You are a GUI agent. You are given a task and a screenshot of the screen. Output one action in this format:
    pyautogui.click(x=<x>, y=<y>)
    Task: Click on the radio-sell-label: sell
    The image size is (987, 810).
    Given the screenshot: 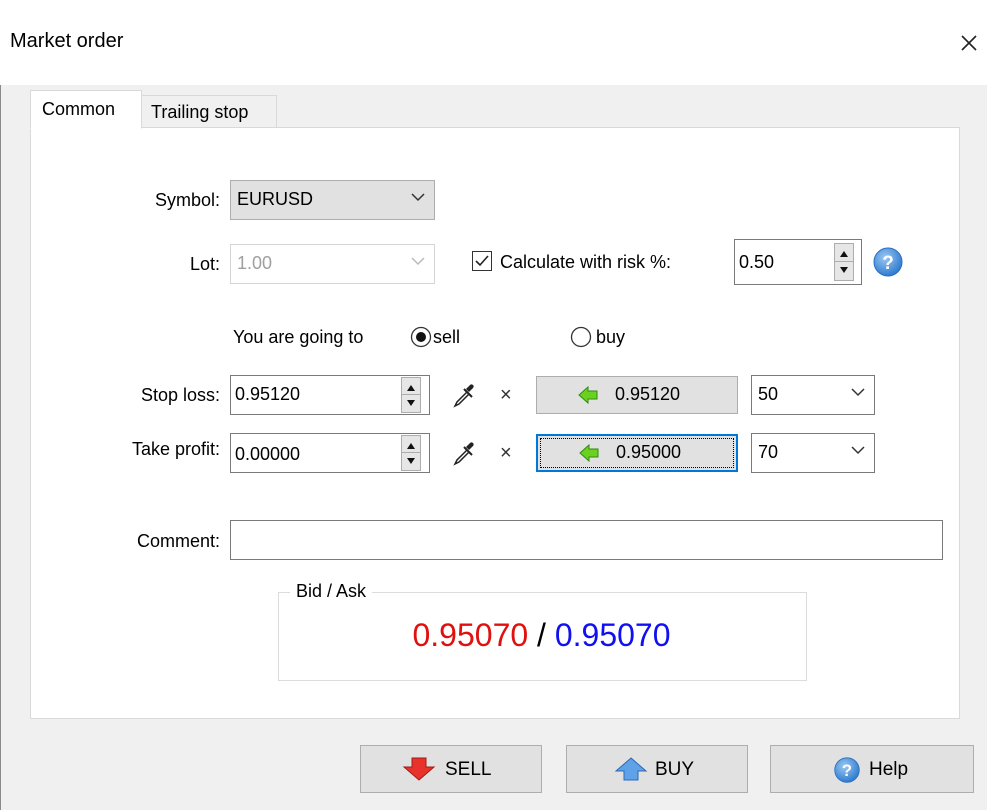 What is the action you would take?
    pyautogui.click(x=447, y=337)
    